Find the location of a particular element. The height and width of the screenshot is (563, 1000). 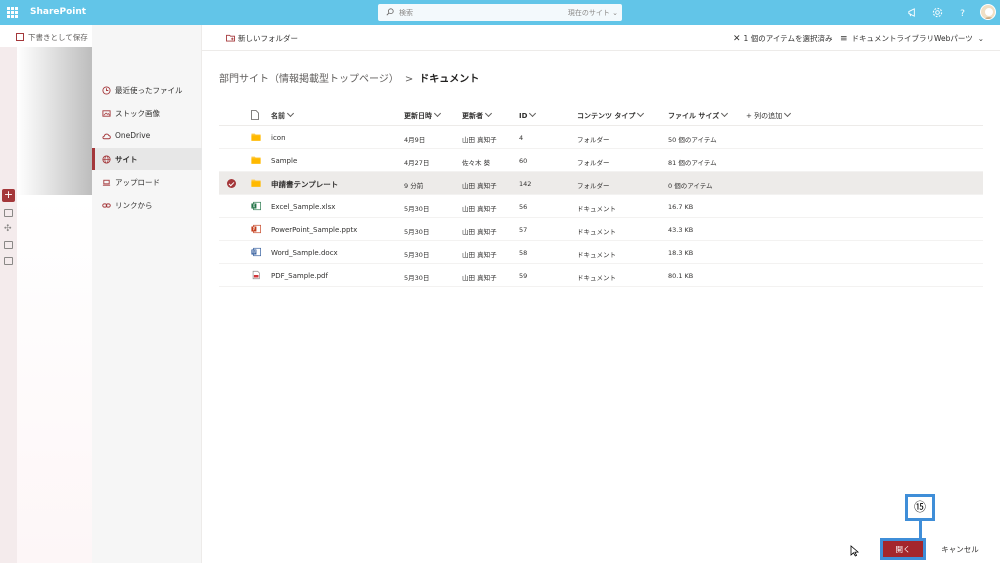

row-file-size: 18.3 KB is located at coordinates (681, 253).